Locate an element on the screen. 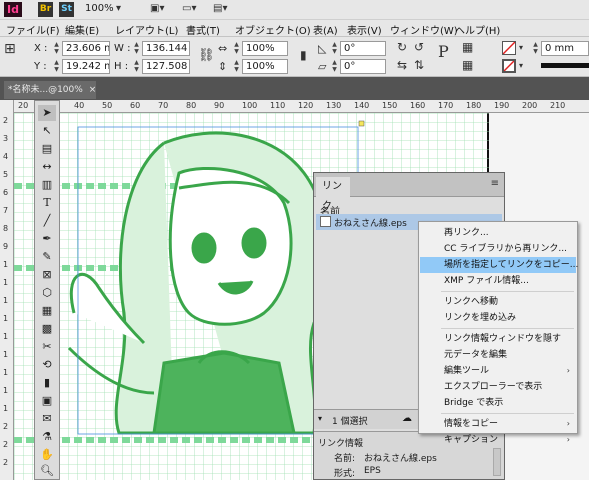  x-field: 23.606 mm is located at coordinates (86, 48).